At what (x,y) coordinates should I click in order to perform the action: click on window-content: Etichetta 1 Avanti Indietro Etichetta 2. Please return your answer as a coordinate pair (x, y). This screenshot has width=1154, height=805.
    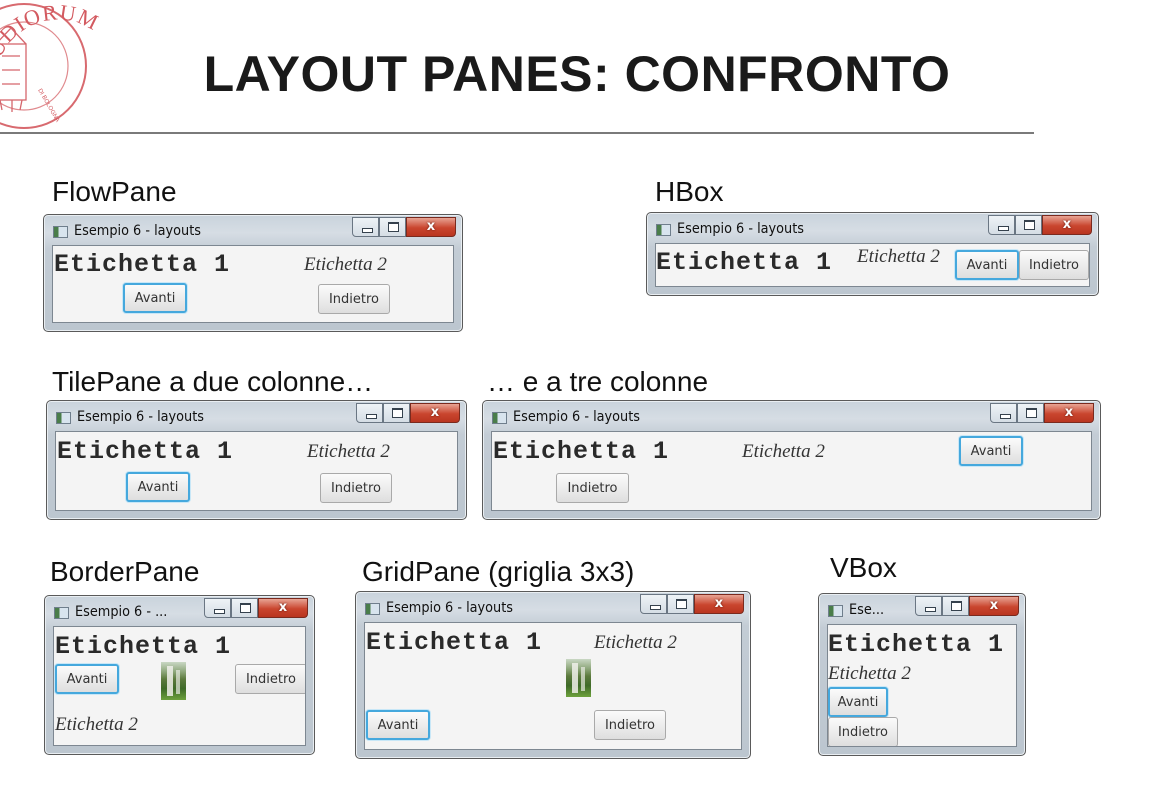
    Looking at the image, I should click on (179, 686).